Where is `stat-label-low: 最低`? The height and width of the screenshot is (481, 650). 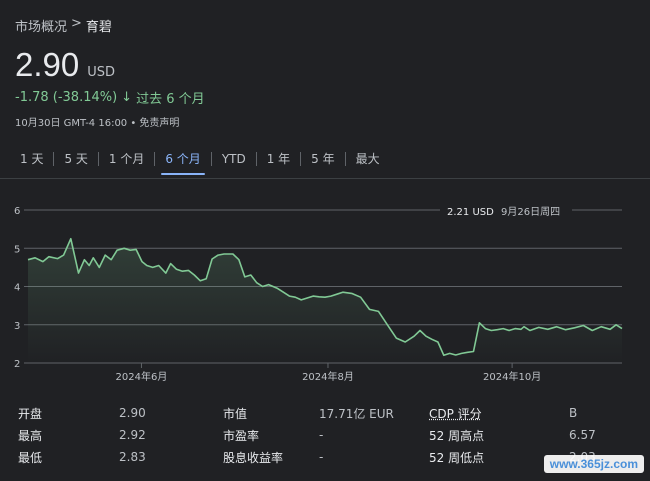
stat-label-low: 最低 is located at coordinates (30, 457).